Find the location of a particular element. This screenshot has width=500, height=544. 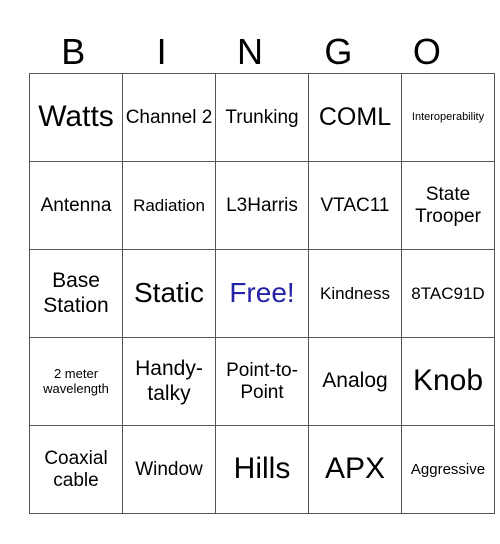

bingo-cell: Hills is located at coordinates (262, 469).